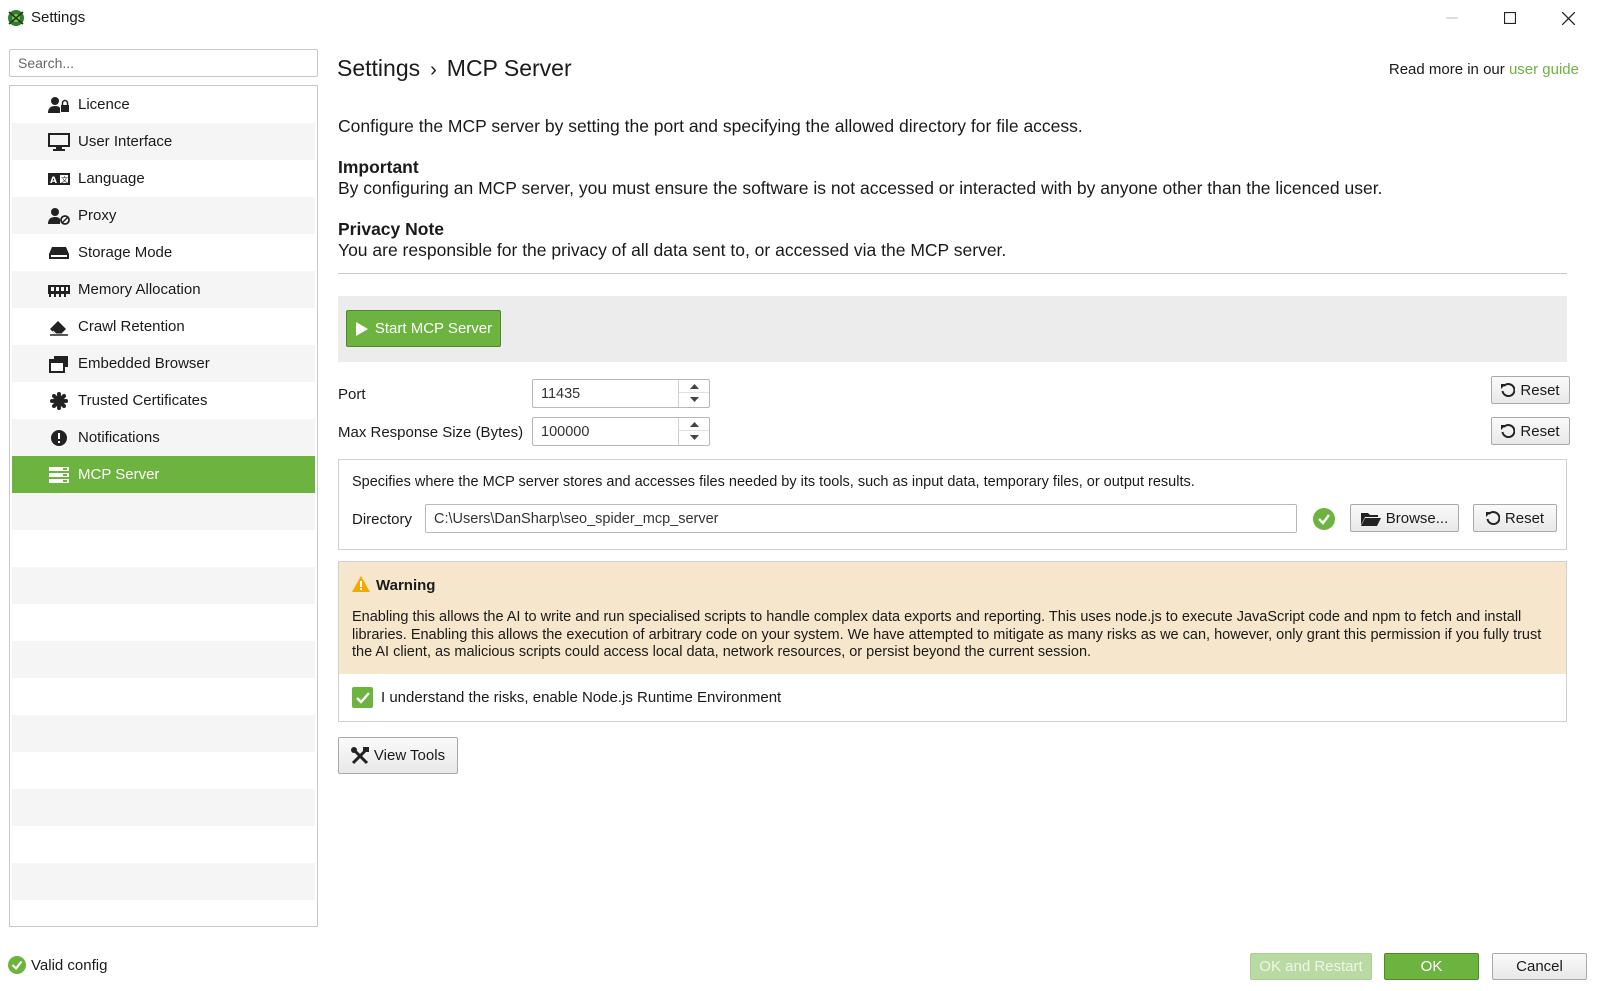 This screenshot has width=1597, height=991. What do you see at coordinates (1431, 966) in the screenshot?
I see `ok-button: OK` at bounding box center [1431, 966].